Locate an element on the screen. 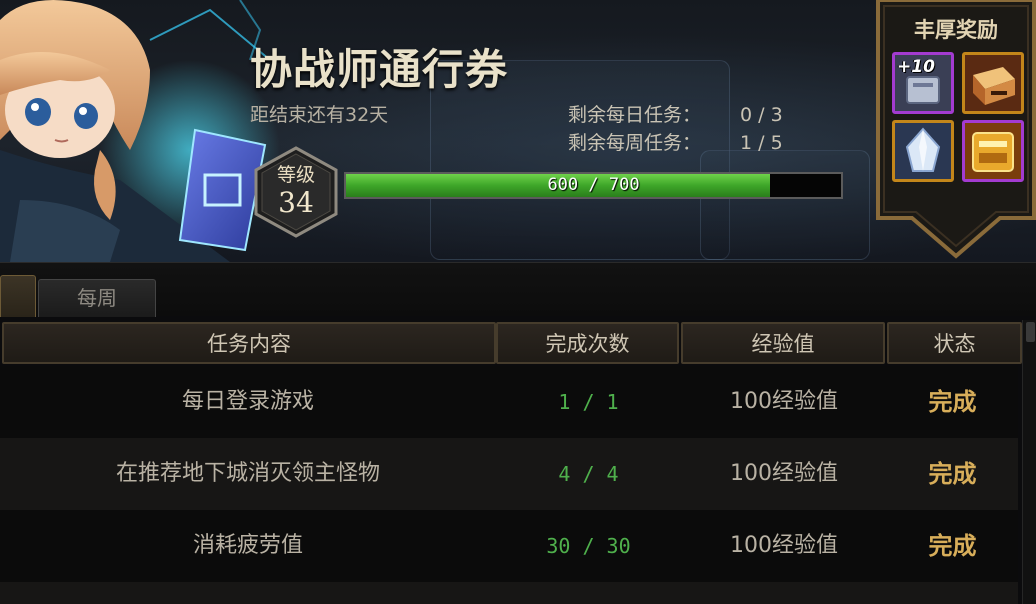 This screenshot has width=1036, height=604. xp-progress-text: 600 / 700 is located at coordinates (593, 185).